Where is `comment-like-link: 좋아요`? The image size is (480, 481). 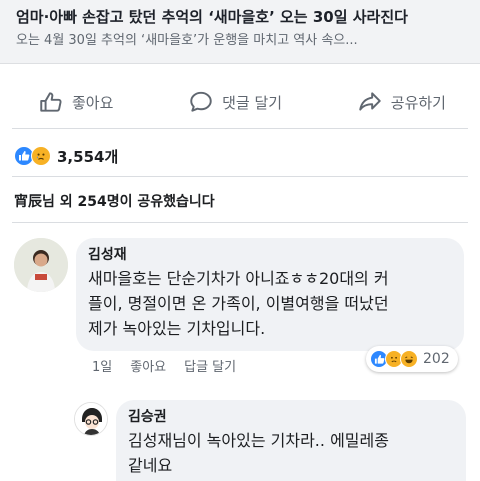
comment-like-link: 좋아요 is located at coordinates (148, 365).